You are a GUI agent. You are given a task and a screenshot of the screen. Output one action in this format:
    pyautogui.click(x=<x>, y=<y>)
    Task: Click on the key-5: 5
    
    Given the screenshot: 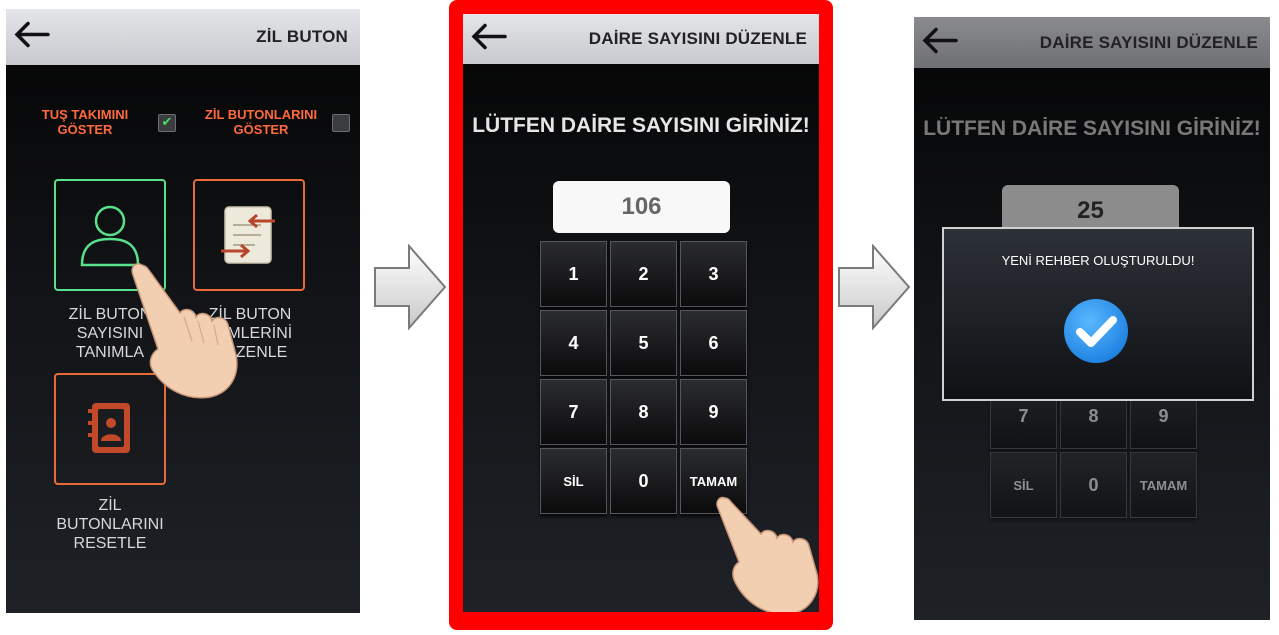 What is the action you would take?
    pyautogui.click(x=643, y=343)
    